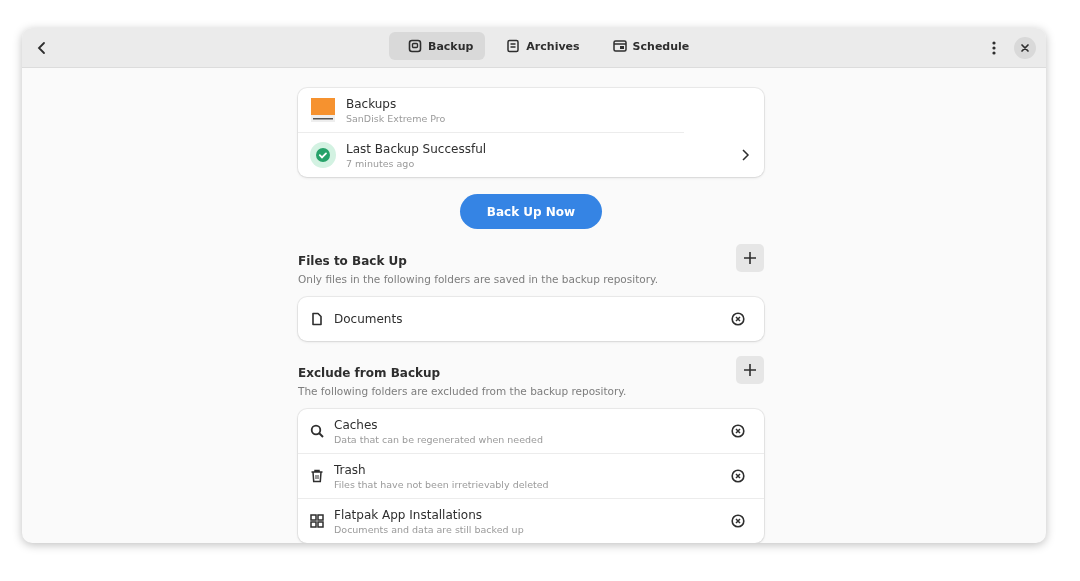 The height and width of the screenshot is (581, 1080). What do you see at coordinates (369, 319) in the screenshot?
I see `folder-title: Documents` at bounding box center [369, 319].